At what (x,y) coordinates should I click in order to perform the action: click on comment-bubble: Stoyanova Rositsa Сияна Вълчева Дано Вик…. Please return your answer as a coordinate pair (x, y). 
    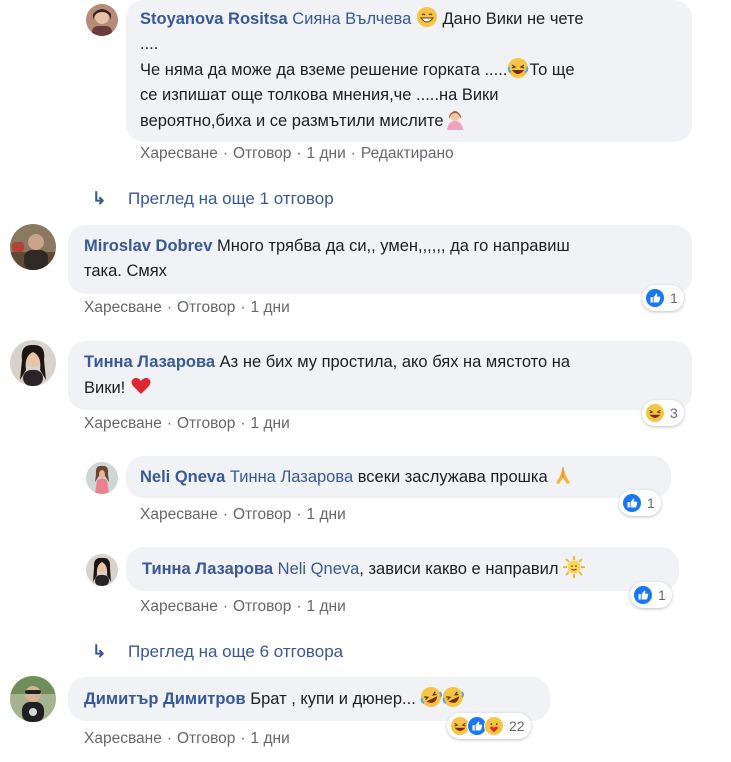
    Looking at the image, I should click on (409, 71).